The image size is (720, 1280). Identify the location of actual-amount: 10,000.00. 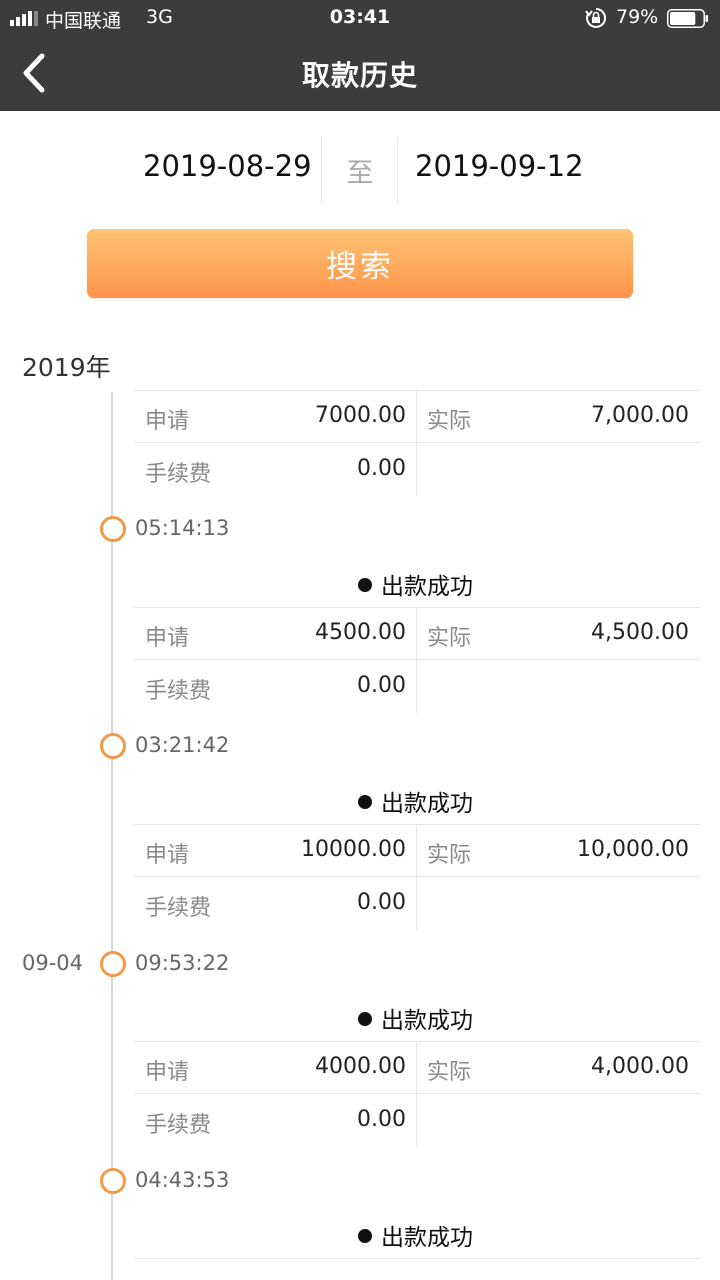
(633, 849).